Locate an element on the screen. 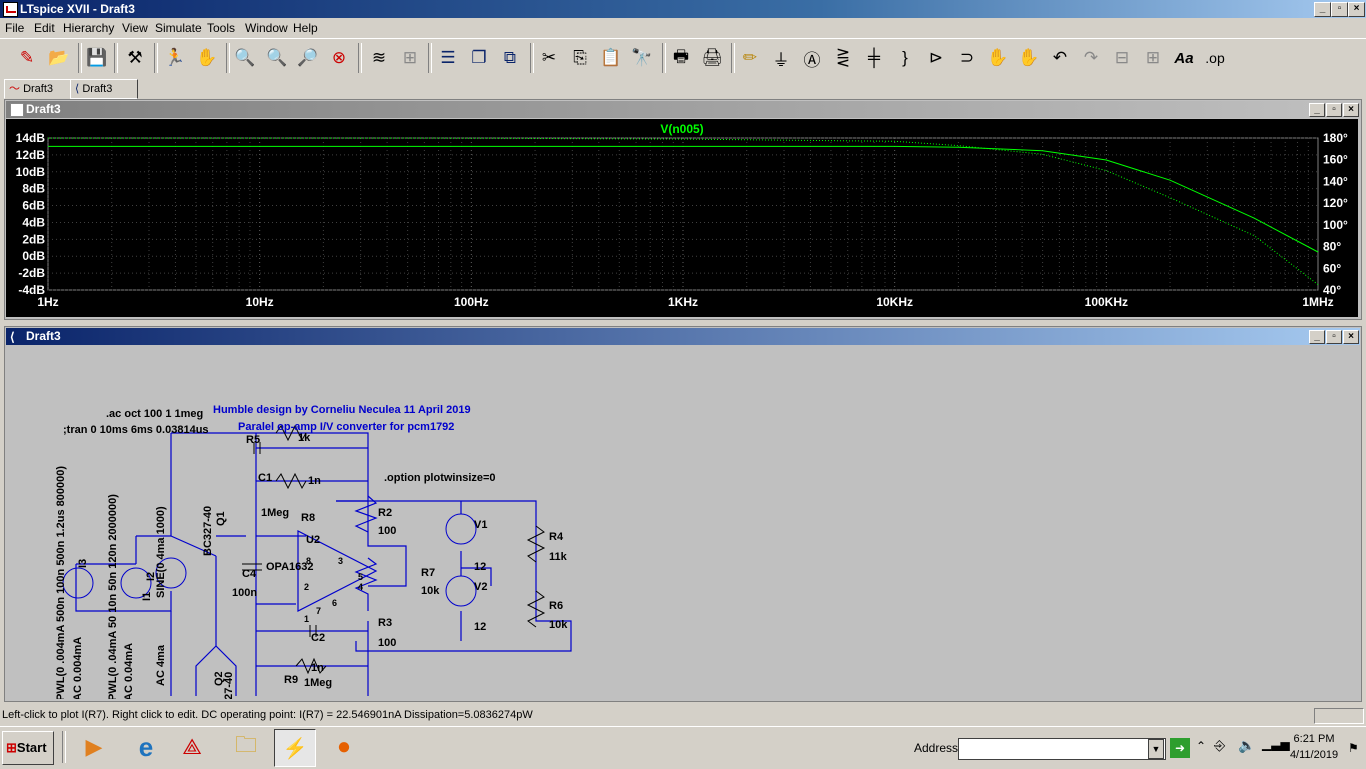  move-icon: ✋ is located at coordinates (998, 58).